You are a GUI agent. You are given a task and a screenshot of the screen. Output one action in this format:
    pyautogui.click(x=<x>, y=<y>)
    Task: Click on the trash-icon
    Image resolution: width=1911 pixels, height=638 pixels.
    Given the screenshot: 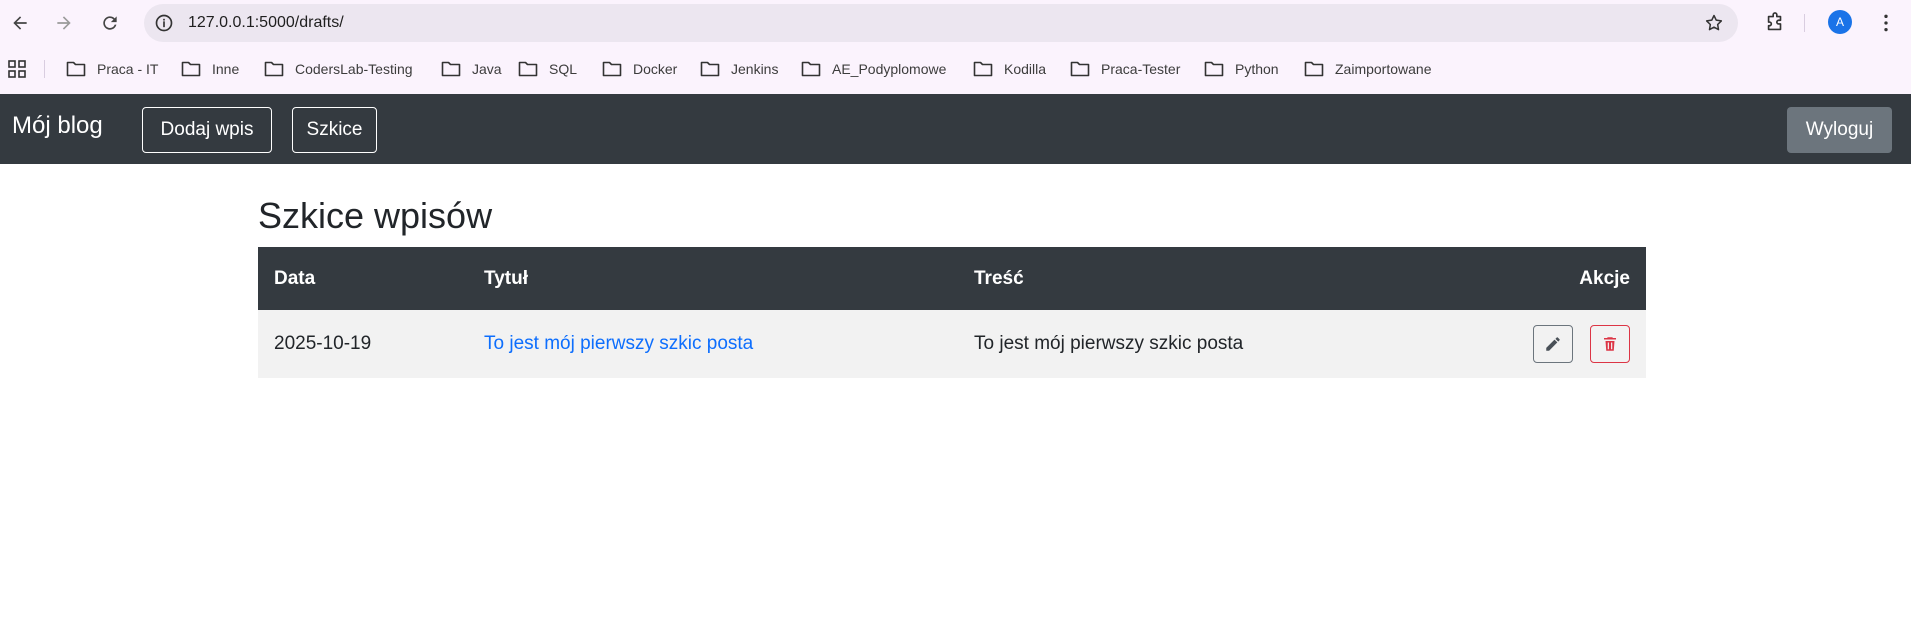 What is the action you would take?
    pyautogui.click(x=1610, y=344)
    